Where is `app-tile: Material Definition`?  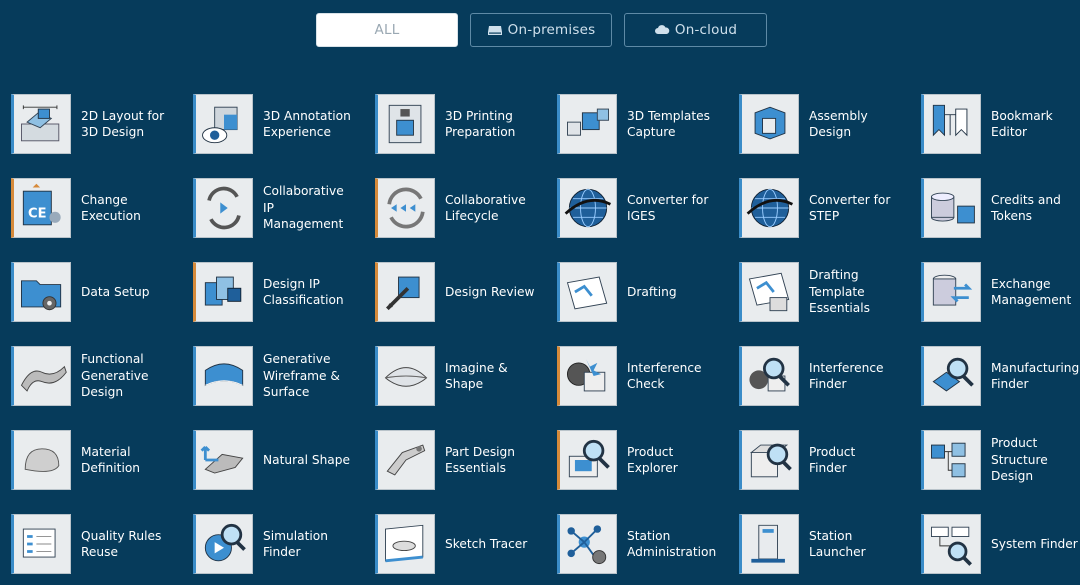
app-tile: Material Definition is located at coordinates (98, 460).